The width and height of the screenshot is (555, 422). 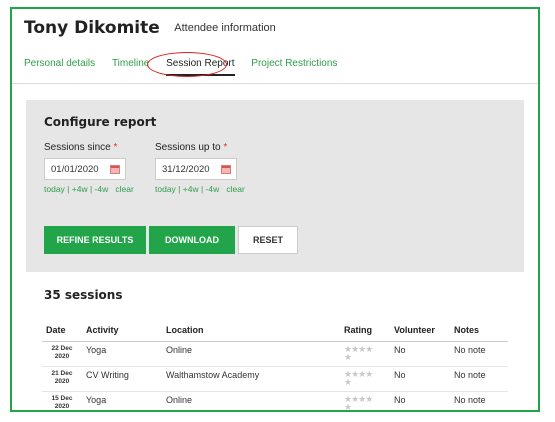 I want to click on session-count: 35 sessions, so click(x=83, y=295).